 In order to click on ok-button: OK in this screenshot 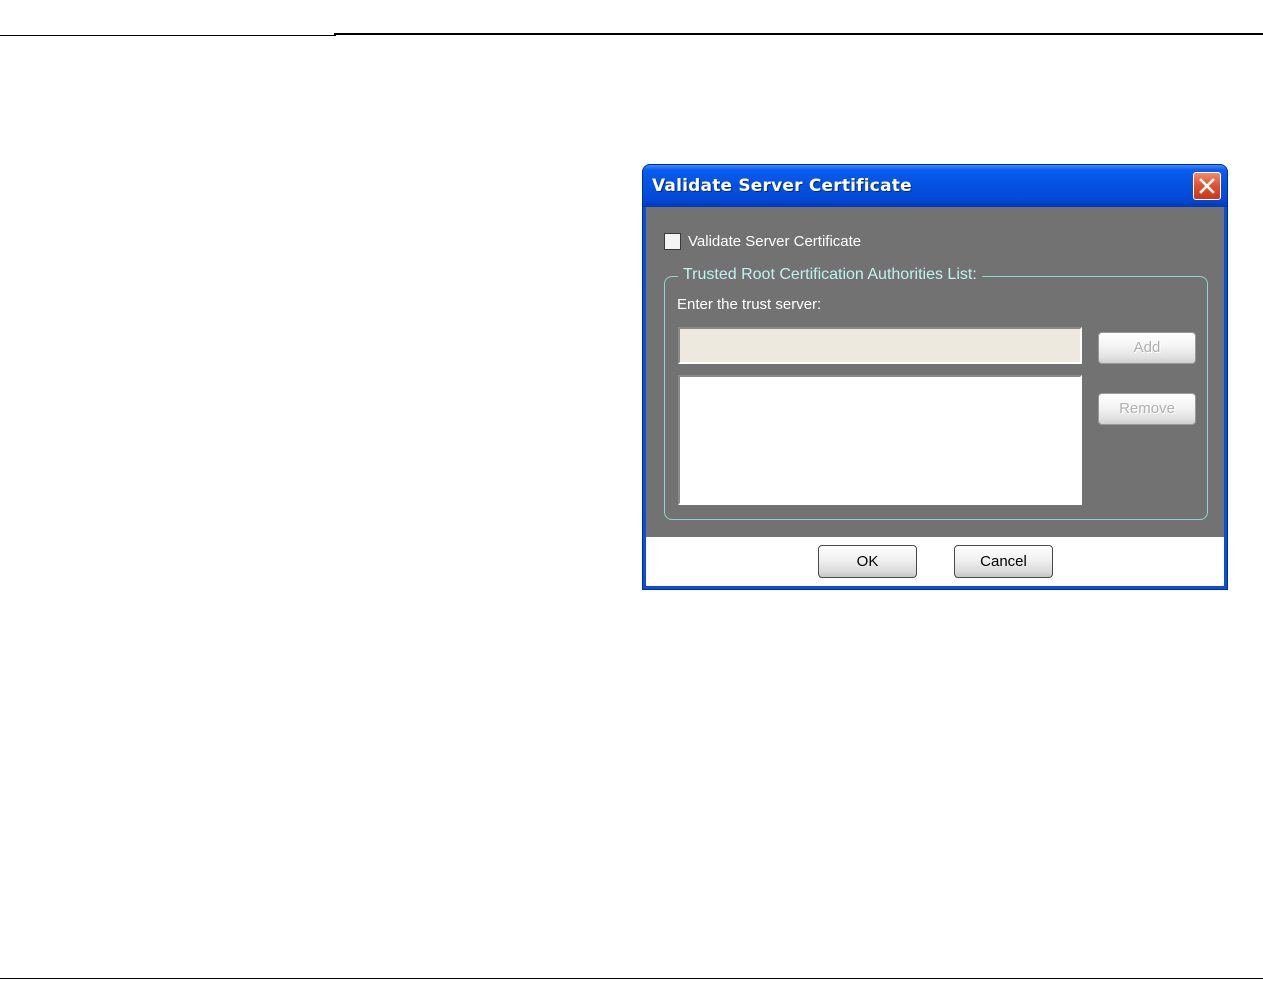, I will do `click(867, 561)`.